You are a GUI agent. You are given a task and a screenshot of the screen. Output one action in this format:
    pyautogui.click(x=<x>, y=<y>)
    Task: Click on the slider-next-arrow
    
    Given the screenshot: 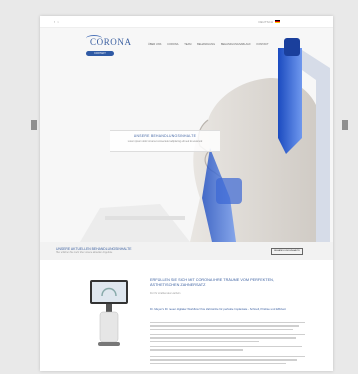 What is the action you would take?
    pyautogui.click(x=345, y=125)
    